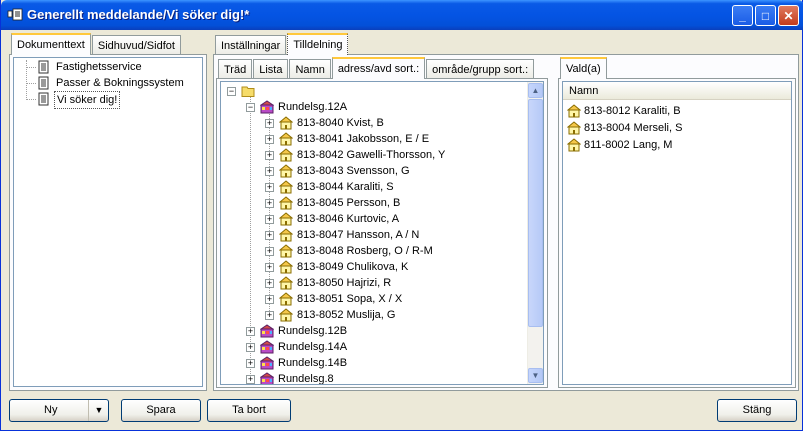  Describe the element at coordinates (742, 15) in the screenshot. I see `minimize-button: _` at that location.